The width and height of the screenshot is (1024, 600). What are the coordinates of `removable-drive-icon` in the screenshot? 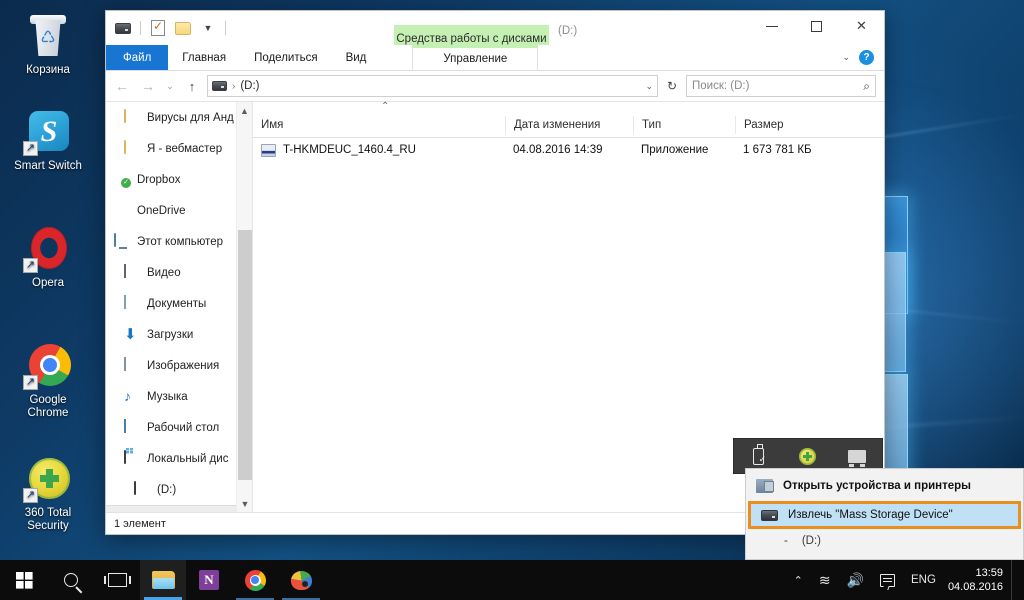 It's located at (142, 489).